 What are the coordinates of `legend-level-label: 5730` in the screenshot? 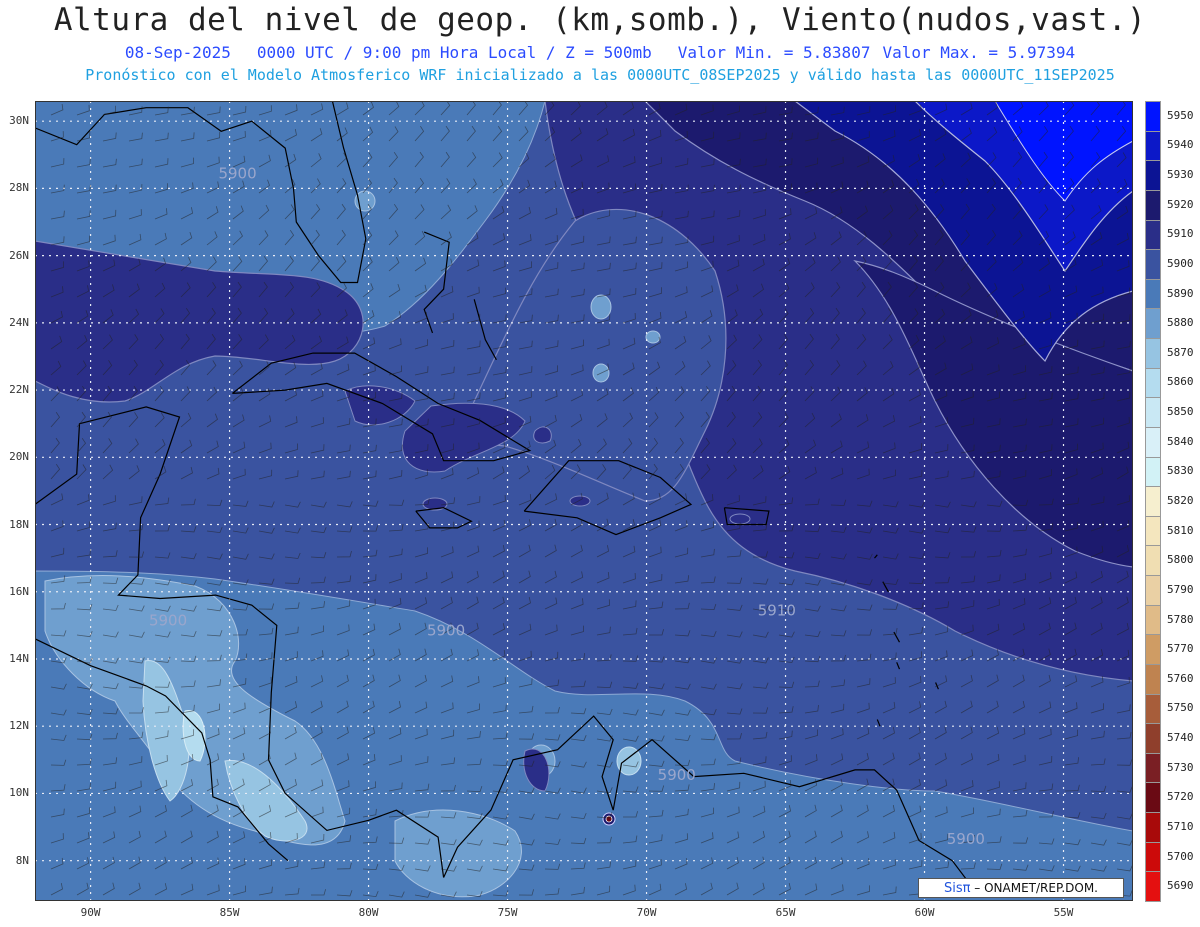 It's located at (1180, 767).